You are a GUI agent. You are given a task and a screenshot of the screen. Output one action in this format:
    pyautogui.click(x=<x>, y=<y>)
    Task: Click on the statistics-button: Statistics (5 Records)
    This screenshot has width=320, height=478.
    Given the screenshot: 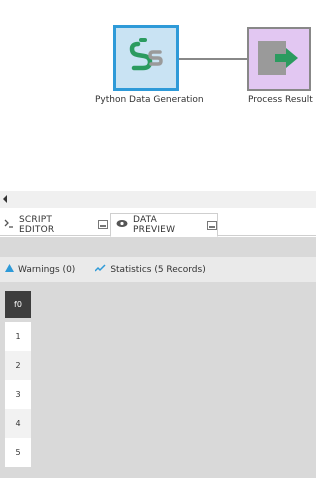 What is the action you would take?
    pyautogui.click(x=150, y=269)
    